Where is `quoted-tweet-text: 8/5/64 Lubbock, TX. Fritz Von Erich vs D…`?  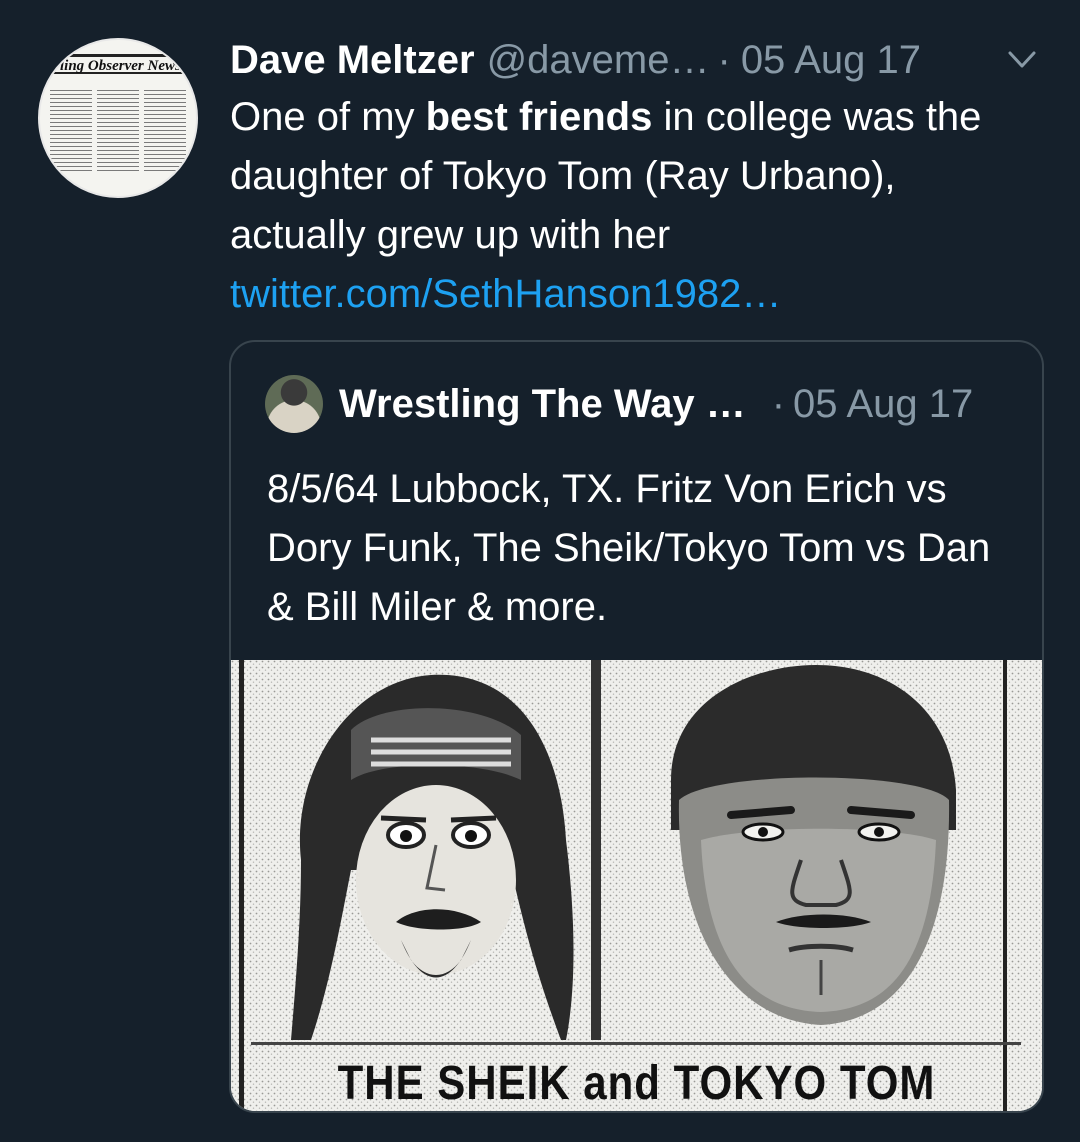 quoted-tweet-text: 8/5/64 Lubbock, TX. Fritz Von Erich vs D… is located at coordinates (629, 548).